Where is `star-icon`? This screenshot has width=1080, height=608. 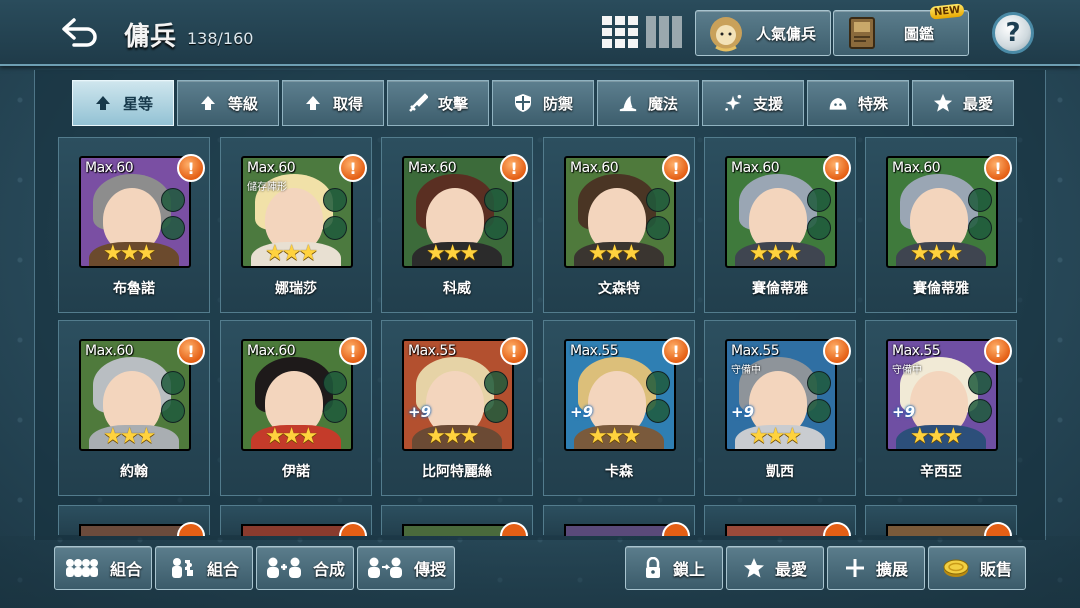 star-icon is located at coordinates (754, 568).